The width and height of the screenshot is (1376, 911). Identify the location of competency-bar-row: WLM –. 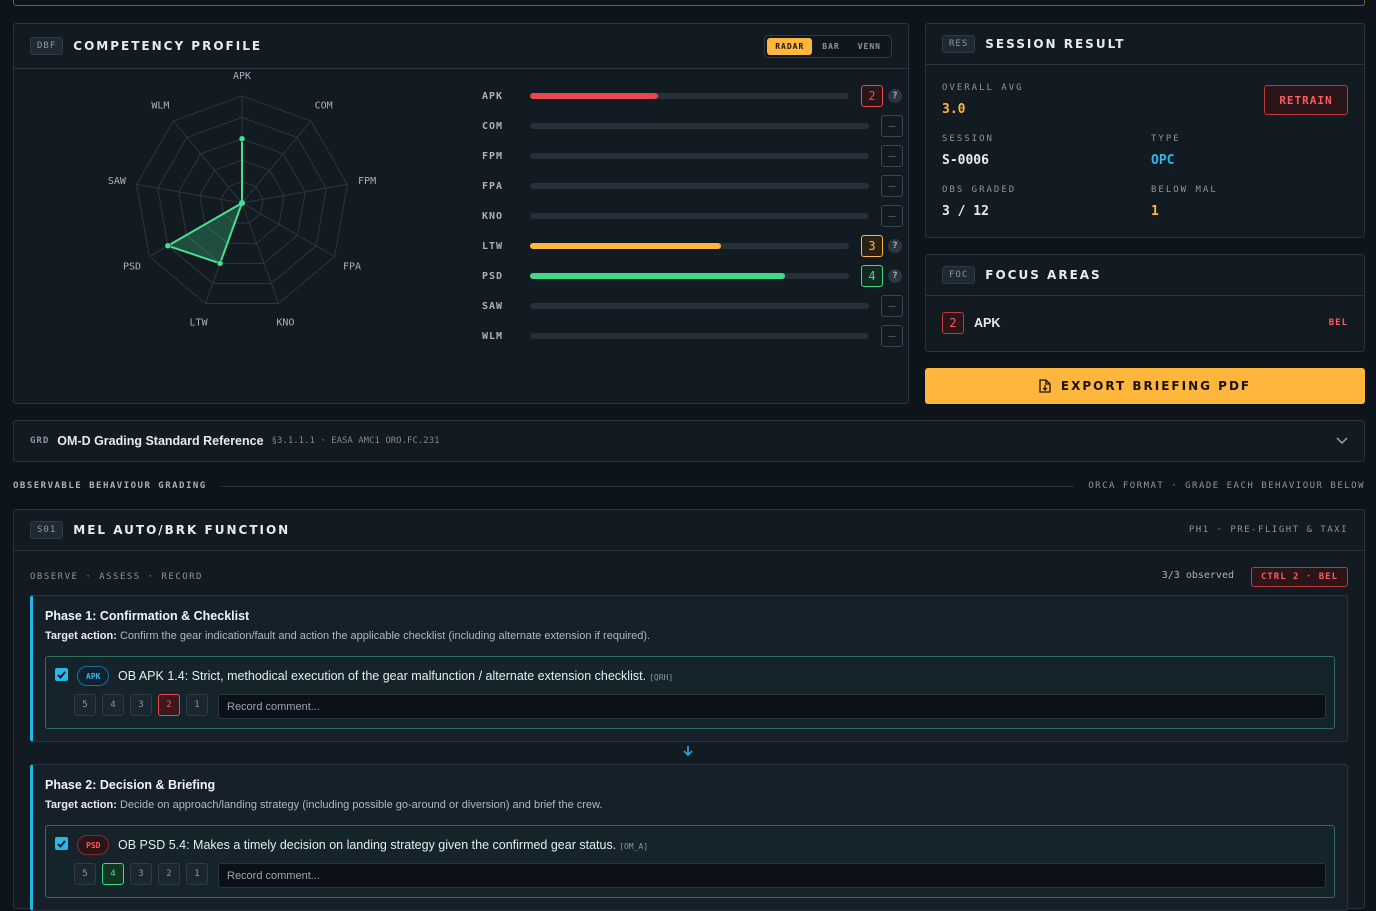
(692, 336).